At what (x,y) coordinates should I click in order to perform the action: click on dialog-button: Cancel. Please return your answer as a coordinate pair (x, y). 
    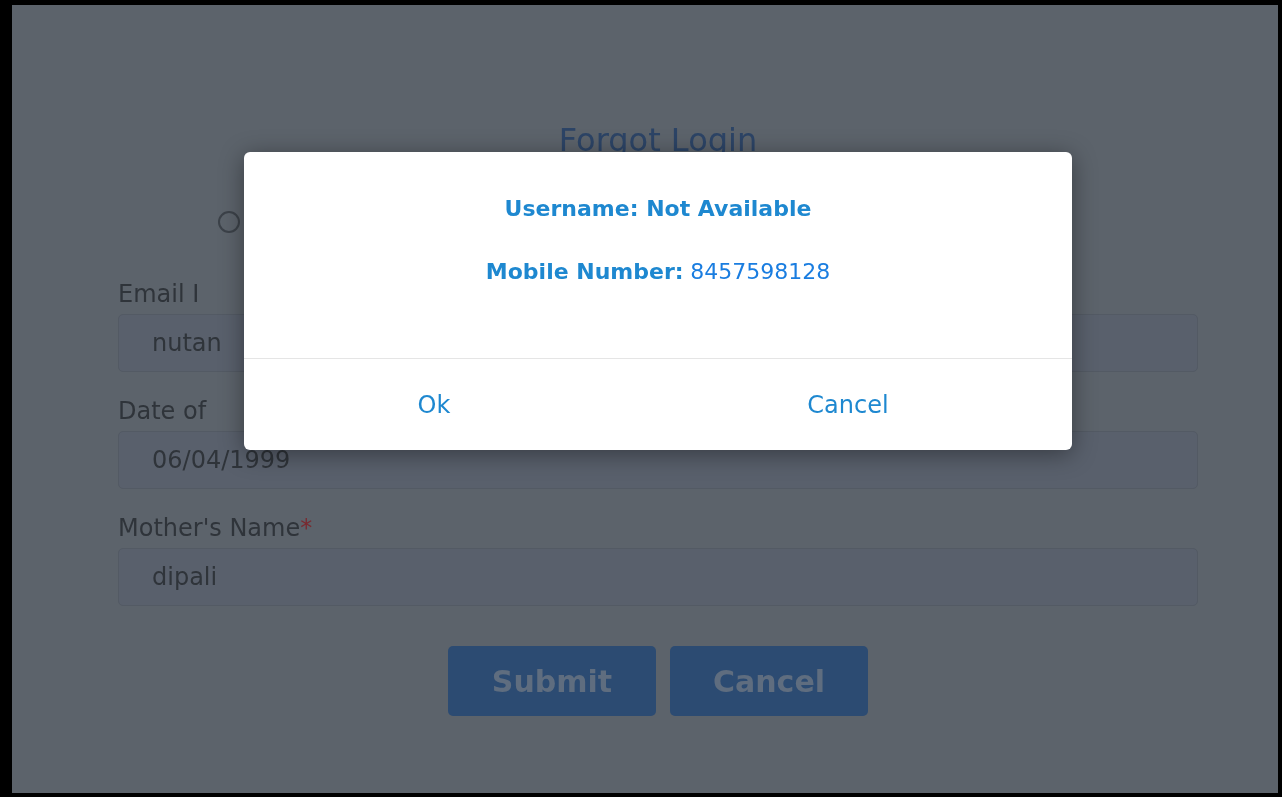
    Looking at the image, I should click on (848, 404).